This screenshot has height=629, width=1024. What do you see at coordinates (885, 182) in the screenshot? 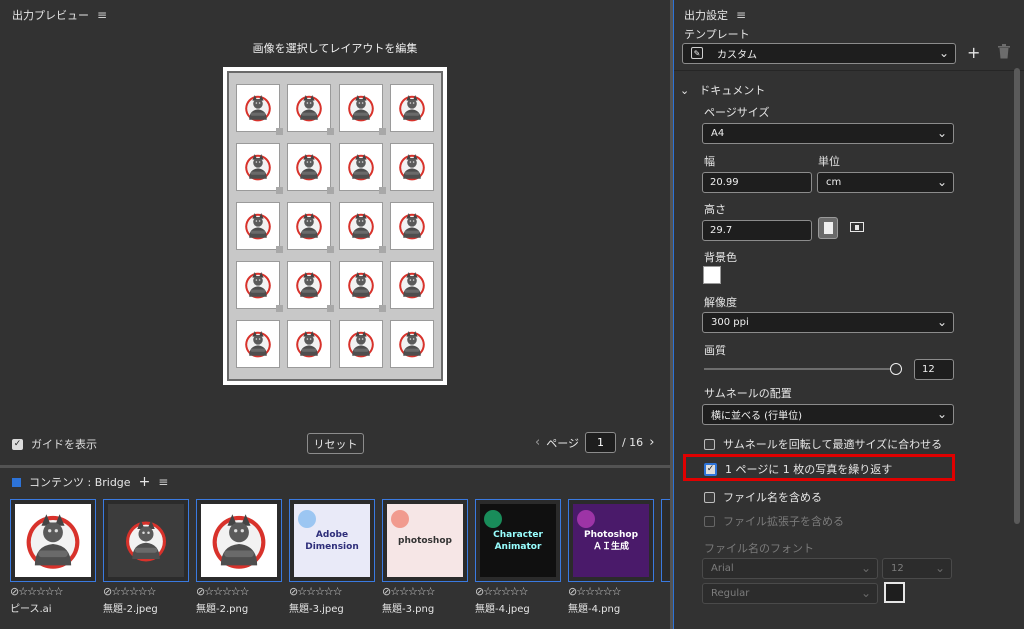
I see `unit-dropdown: cm ⌄` at bounding box center [885, 182].